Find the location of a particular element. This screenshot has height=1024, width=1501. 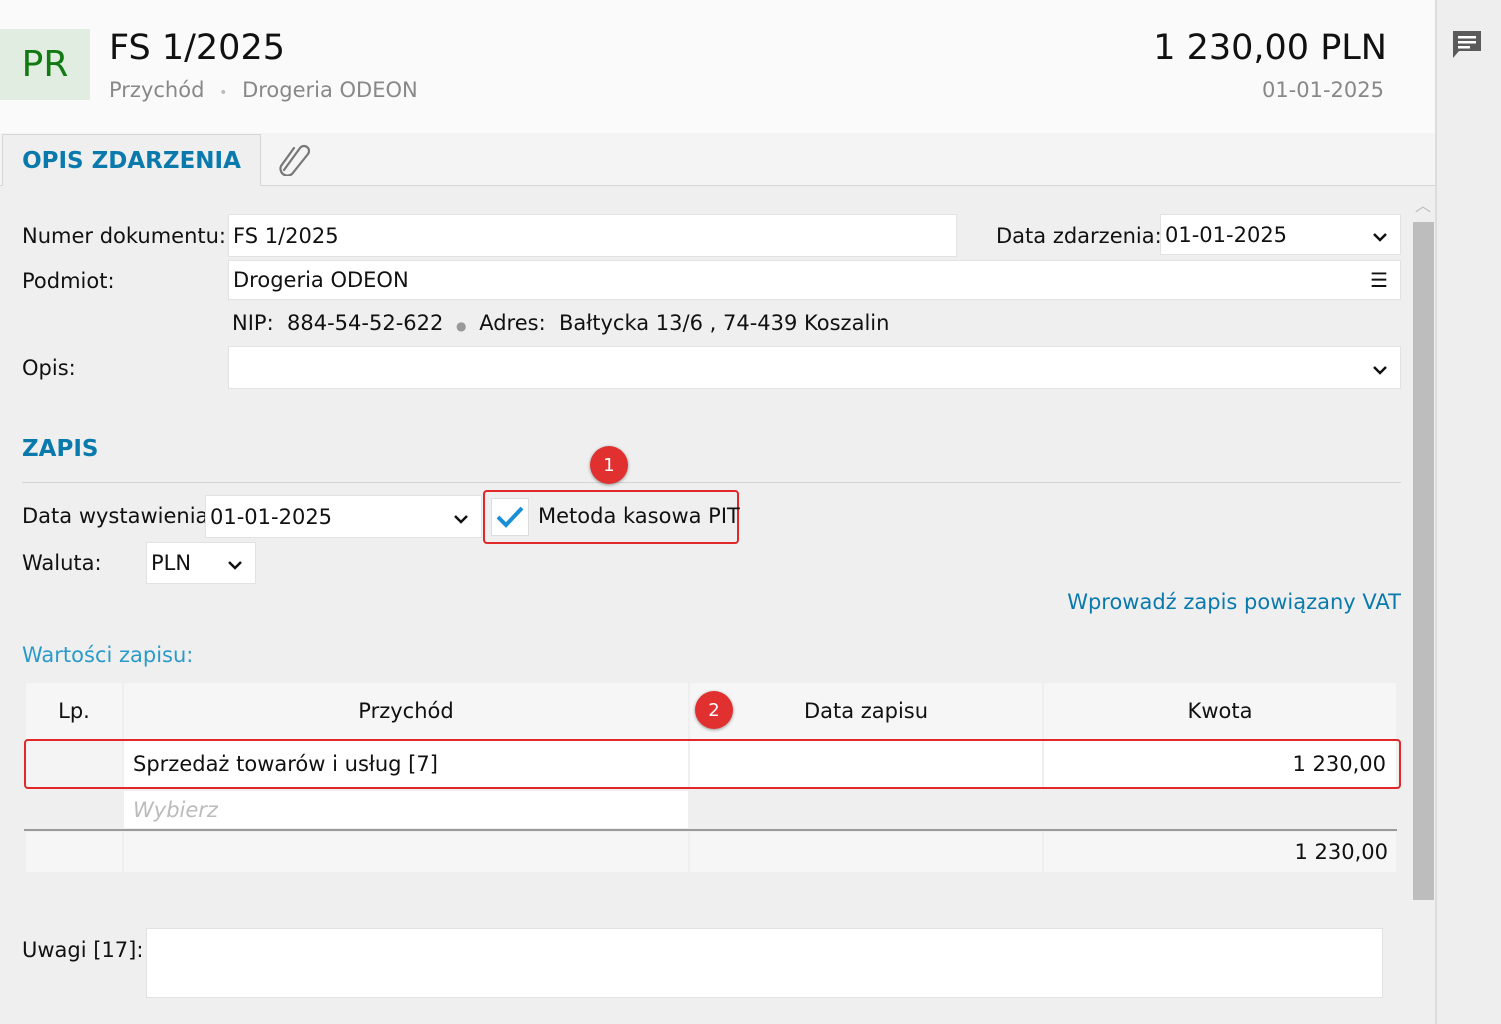

issue-date-value: 01-01-2025 is located at coordinates (271, 516).